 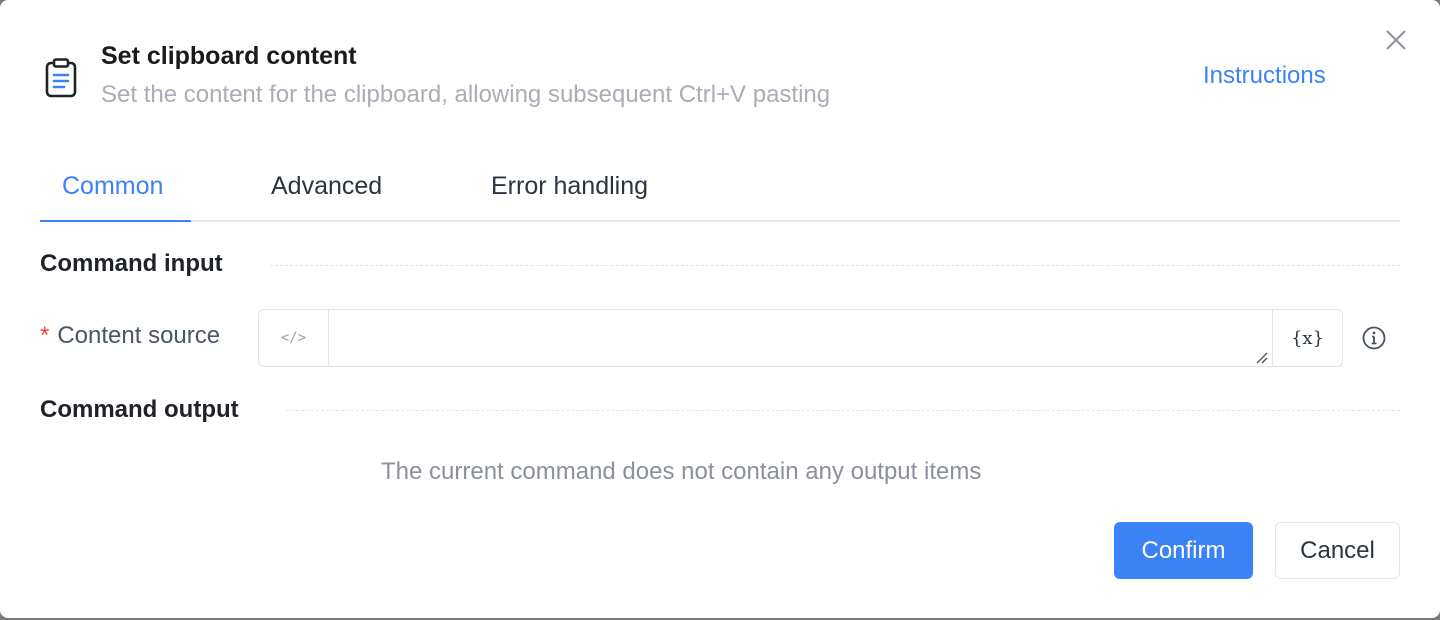 I want to click on content-source-input, so click(x=801, y=338).